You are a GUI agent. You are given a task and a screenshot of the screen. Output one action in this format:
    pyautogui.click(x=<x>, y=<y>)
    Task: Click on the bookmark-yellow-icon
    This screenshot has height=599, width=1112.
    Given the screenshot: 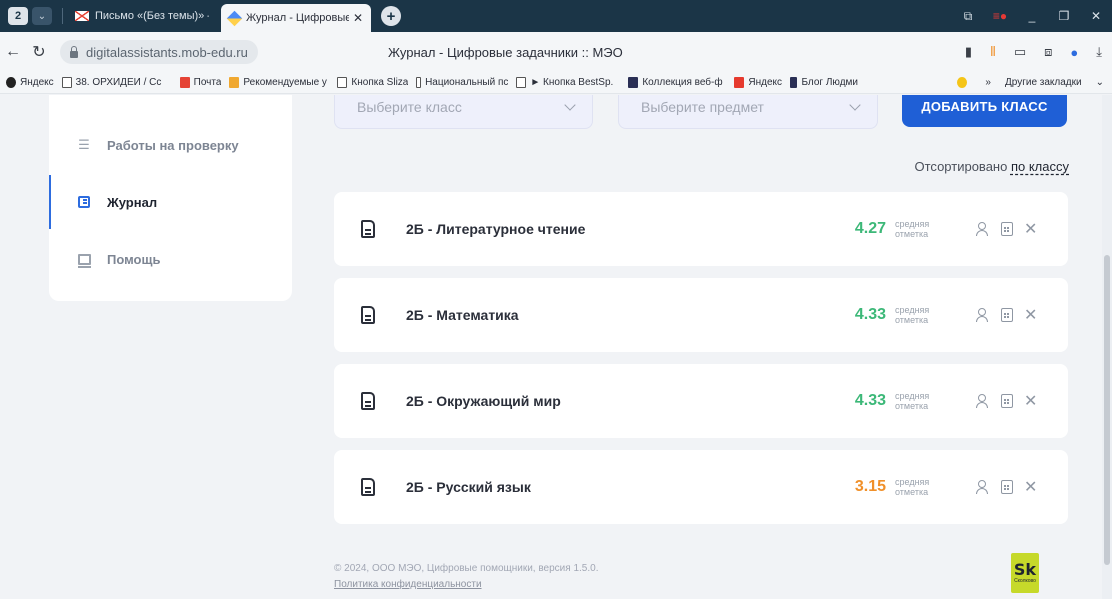 What is the action you would take?
    pyautogui.click(x=962, y=82)
    